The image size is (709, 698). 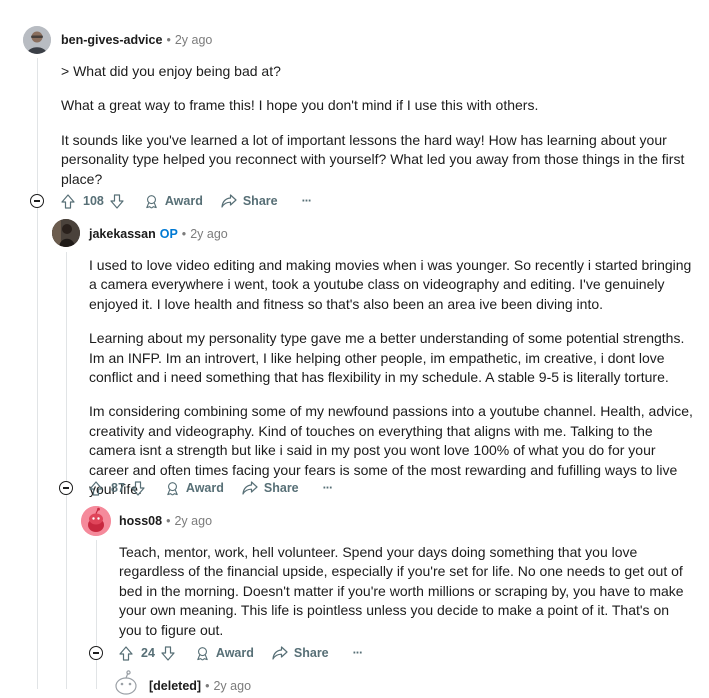 I want to click on comment-meta: [deleted] • 2y ago, so click(x=200, y=686).